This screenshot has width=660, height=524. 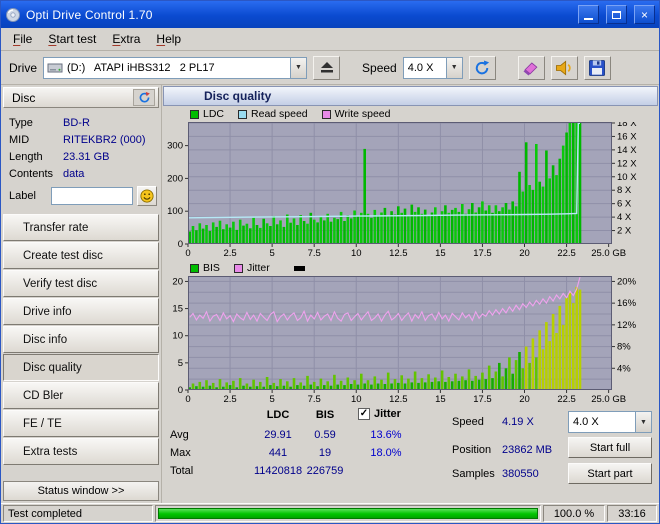 What do you see at coordinates (182, 471) in the screenshot?
I see `stats-row-label: Total` at bounding box center [182, 471].